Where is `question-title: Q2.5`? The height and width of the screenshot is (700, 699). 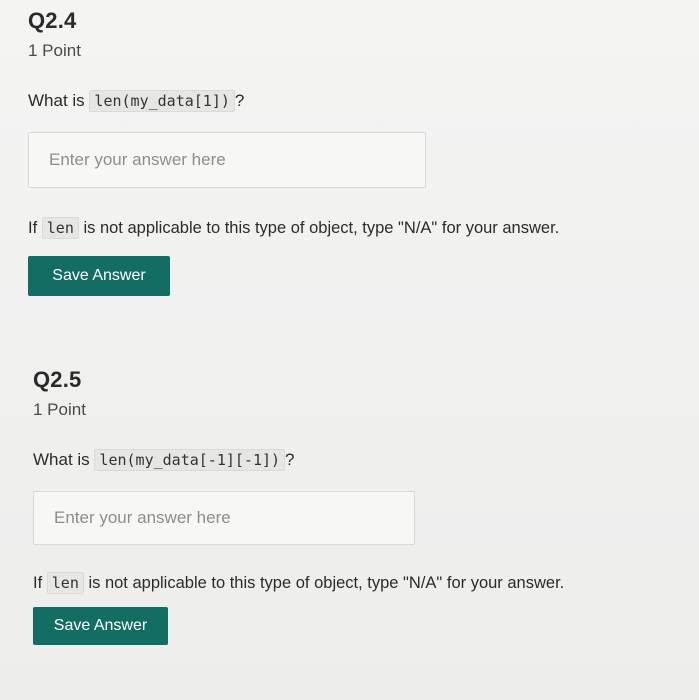
question-title: Q2.5 is located at coordinates (57, 379).